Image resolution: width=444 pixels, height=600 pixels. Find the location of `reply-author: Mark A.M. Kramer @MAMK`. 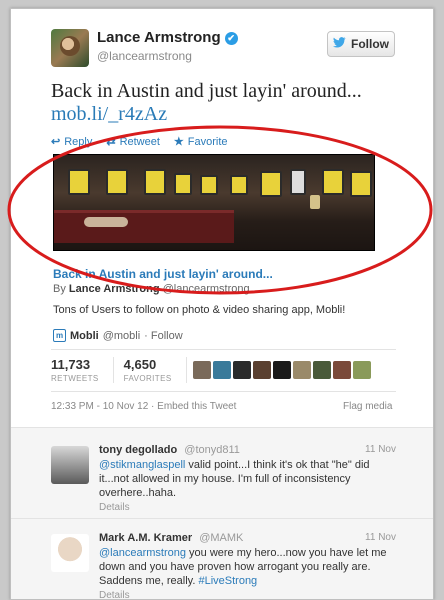

reply-author: Mark A.M. Kramer @MAMK is located at coordinates (171, 538).